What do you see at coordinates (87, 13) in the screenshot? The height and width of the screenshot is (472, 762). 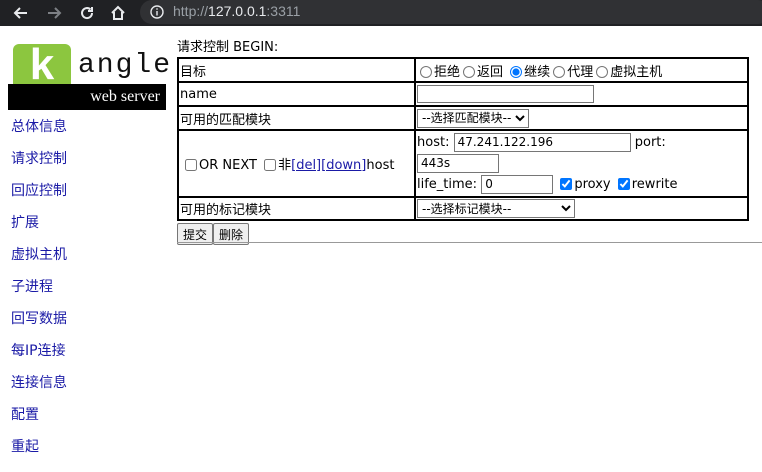 I see `reload-icon` at bounding box center [87, 13].